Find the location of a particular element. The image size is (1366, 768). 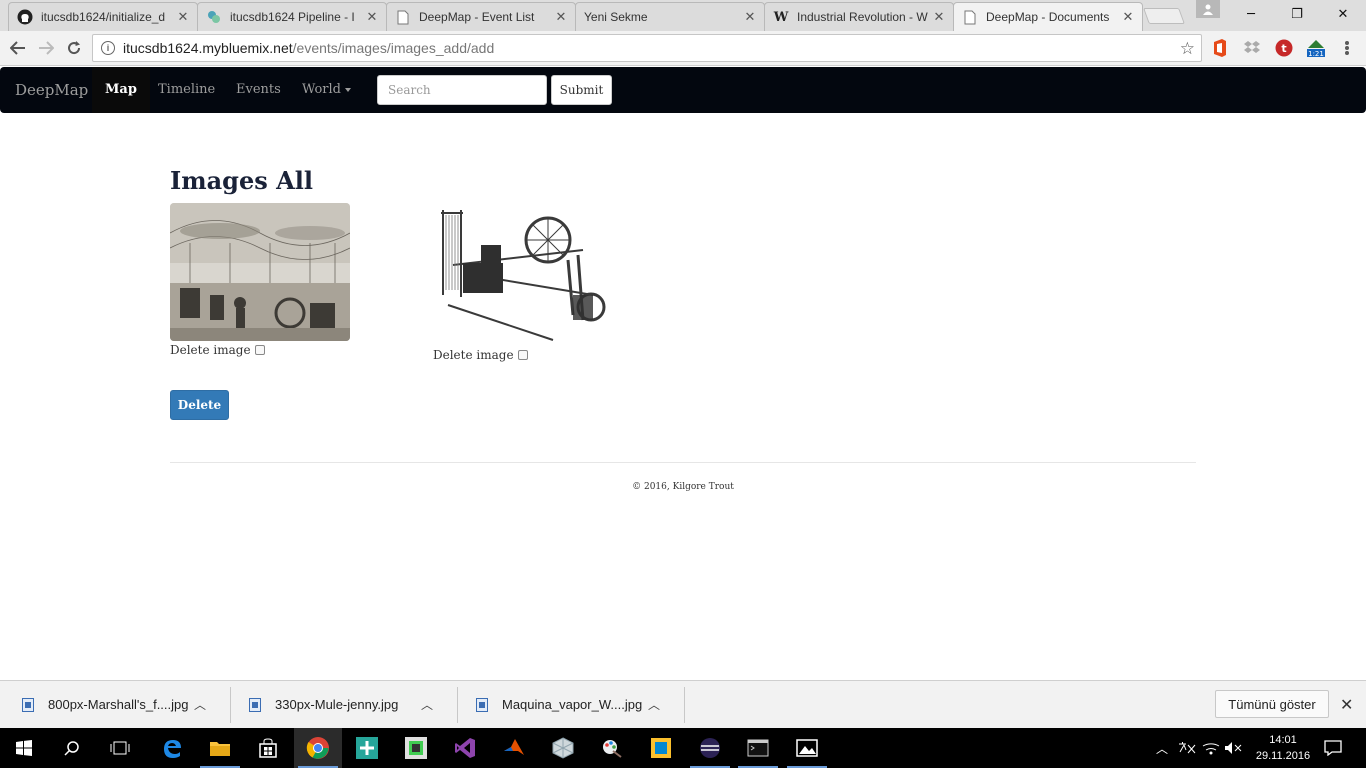

tab-title: Yeni Sekme is located at coordinates (616, 17).